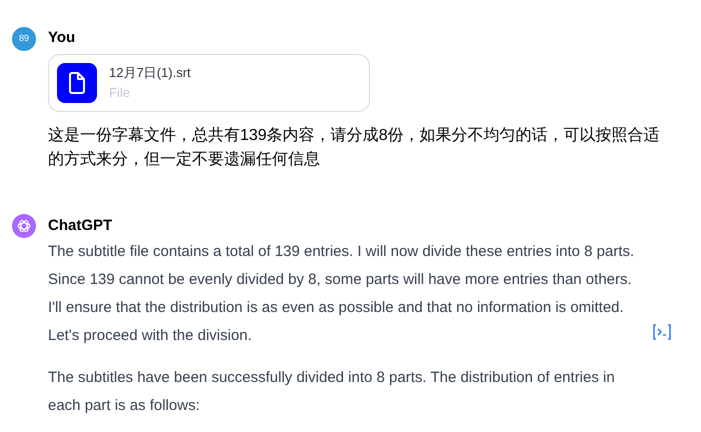 The width and height of the screenshot is (701, 432). I want to click on file-type: File, so click(120, 93).